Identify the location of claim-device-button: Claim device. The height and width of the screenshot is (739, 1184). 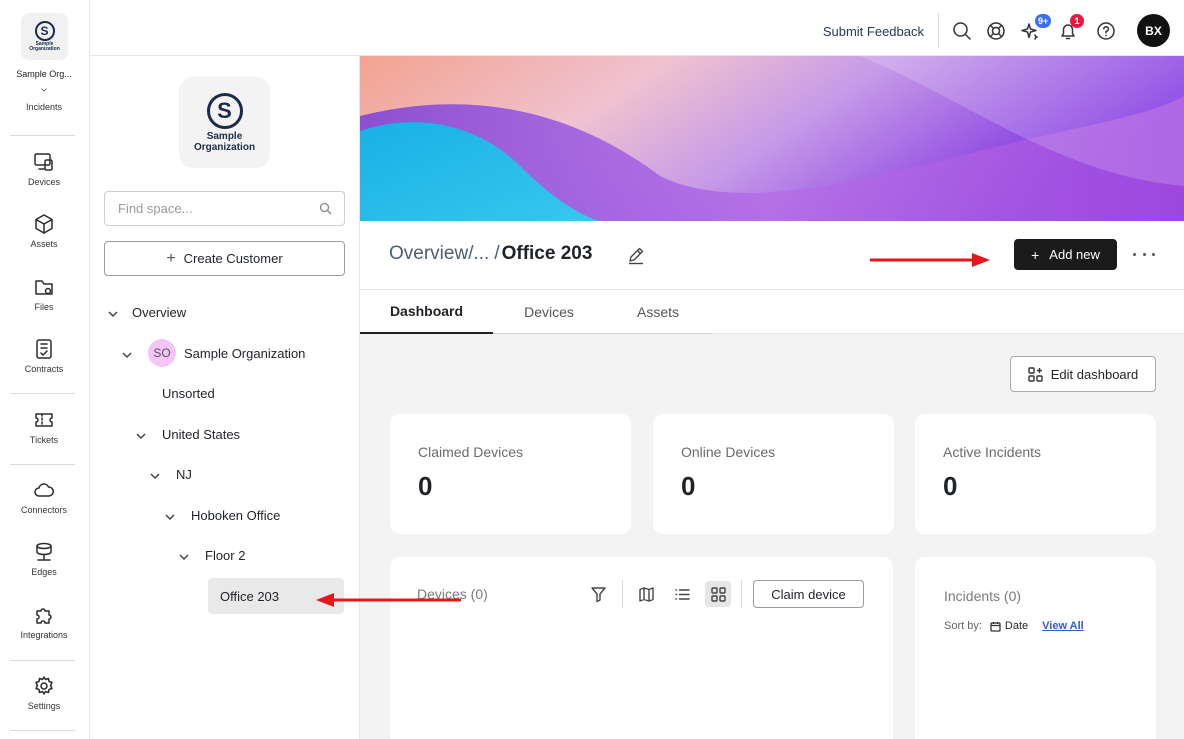
(808, 594).